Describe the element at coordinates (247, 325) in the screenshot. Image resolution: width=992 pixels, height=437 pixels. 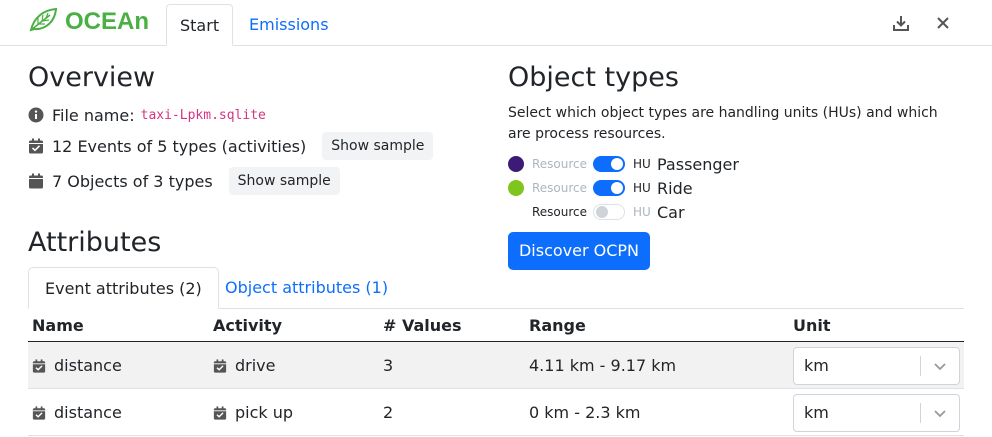
I see `column-header-activity: Activity` at that location.